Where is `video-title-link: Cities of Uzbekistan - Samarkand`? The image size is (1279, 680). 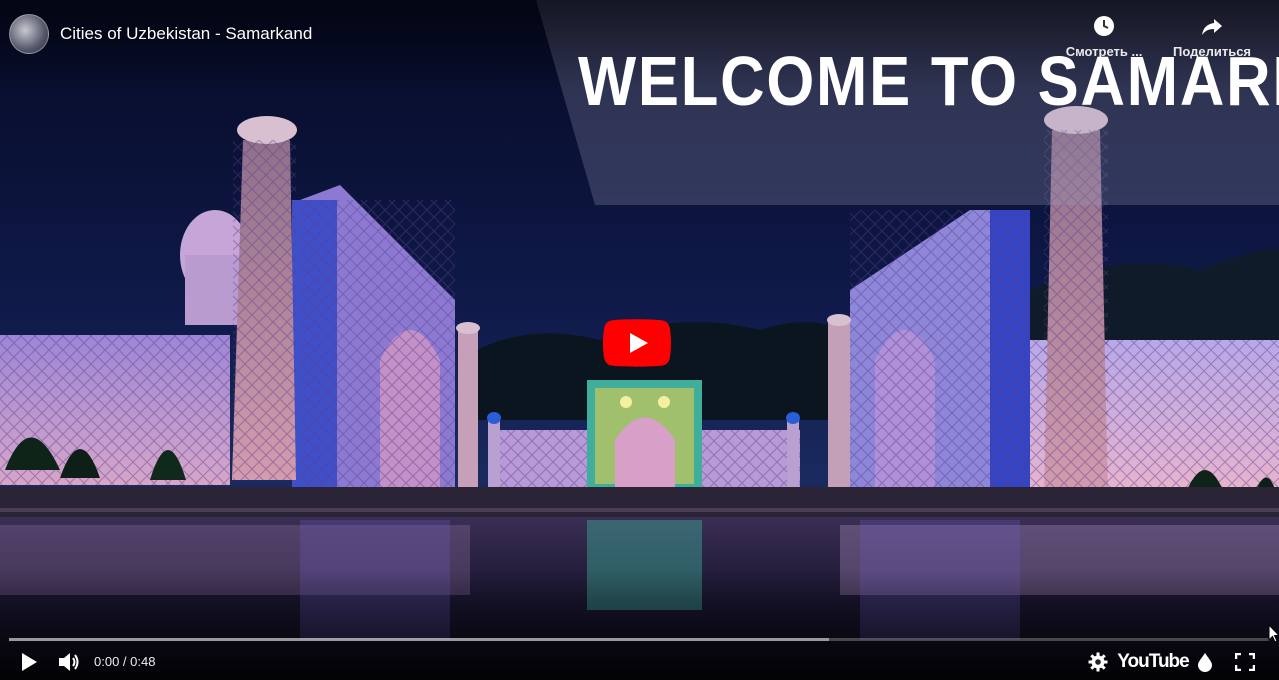 video-title-link: Cities of Uzbekistan - Samarkand is located at coordinates (186, 34).